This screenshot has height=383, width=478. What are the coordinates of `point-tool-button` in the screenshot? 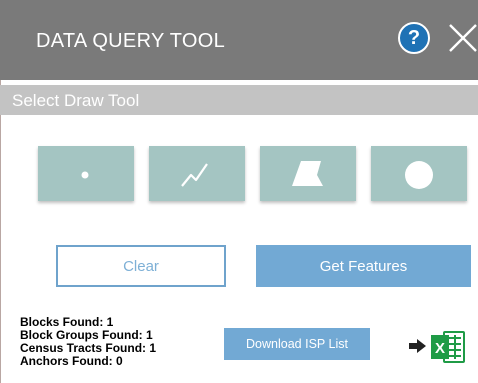 It's located at (86, 173).